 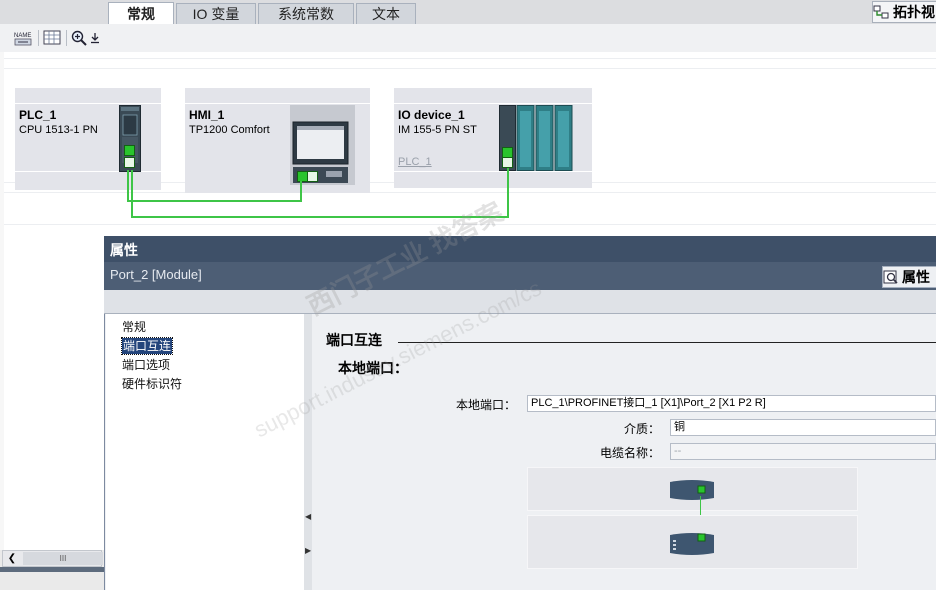 What do you see at coordinates (2, 321) in the screenshot?
I see `canvas-left-margin` at bounding box center [2, 321].